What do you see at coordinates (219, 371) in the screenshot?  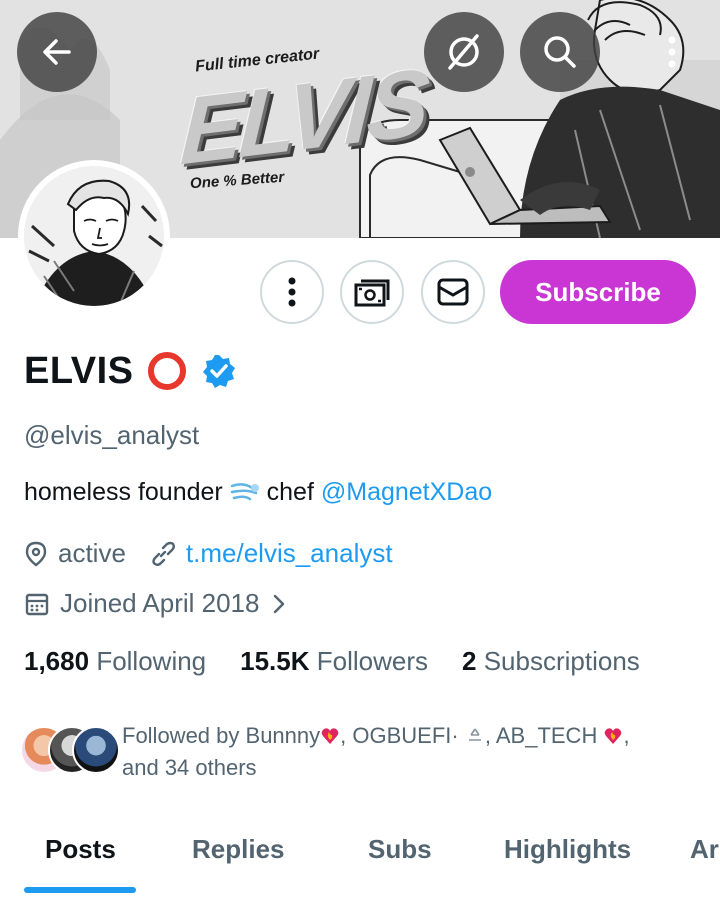 I see `verified-badge-icon` at bounding box center [219, 371].